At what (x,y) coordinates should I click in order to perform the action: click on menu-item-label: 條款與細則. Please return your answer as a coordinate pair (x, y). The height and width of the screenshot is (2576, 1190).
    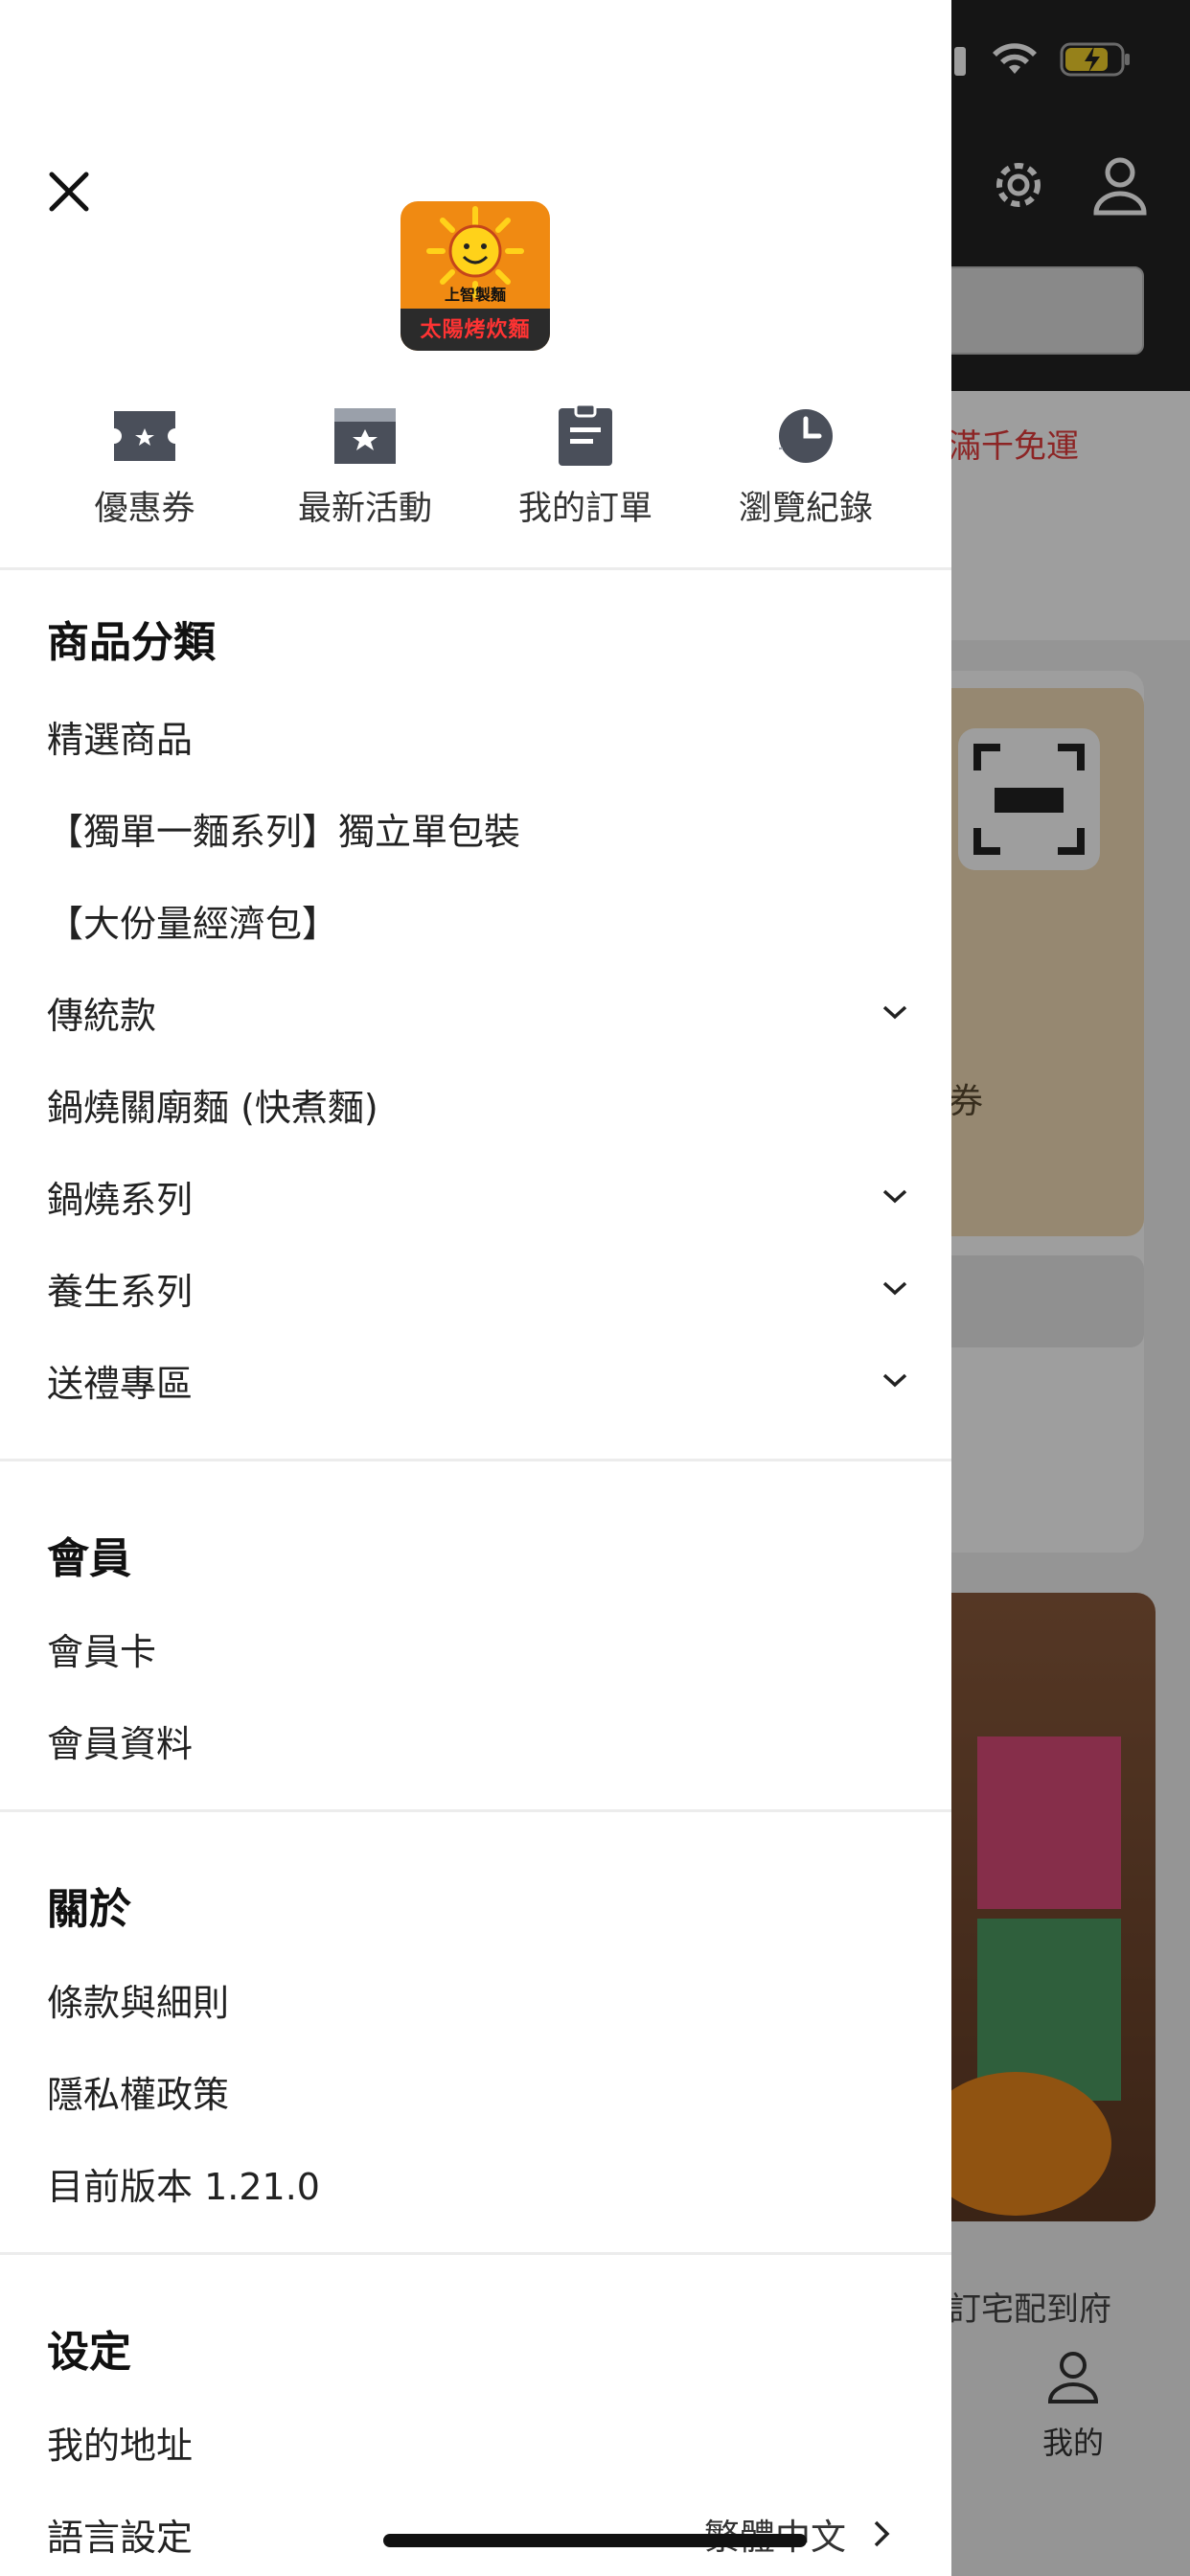
    Looking at the image, I should click on (139, 2003).